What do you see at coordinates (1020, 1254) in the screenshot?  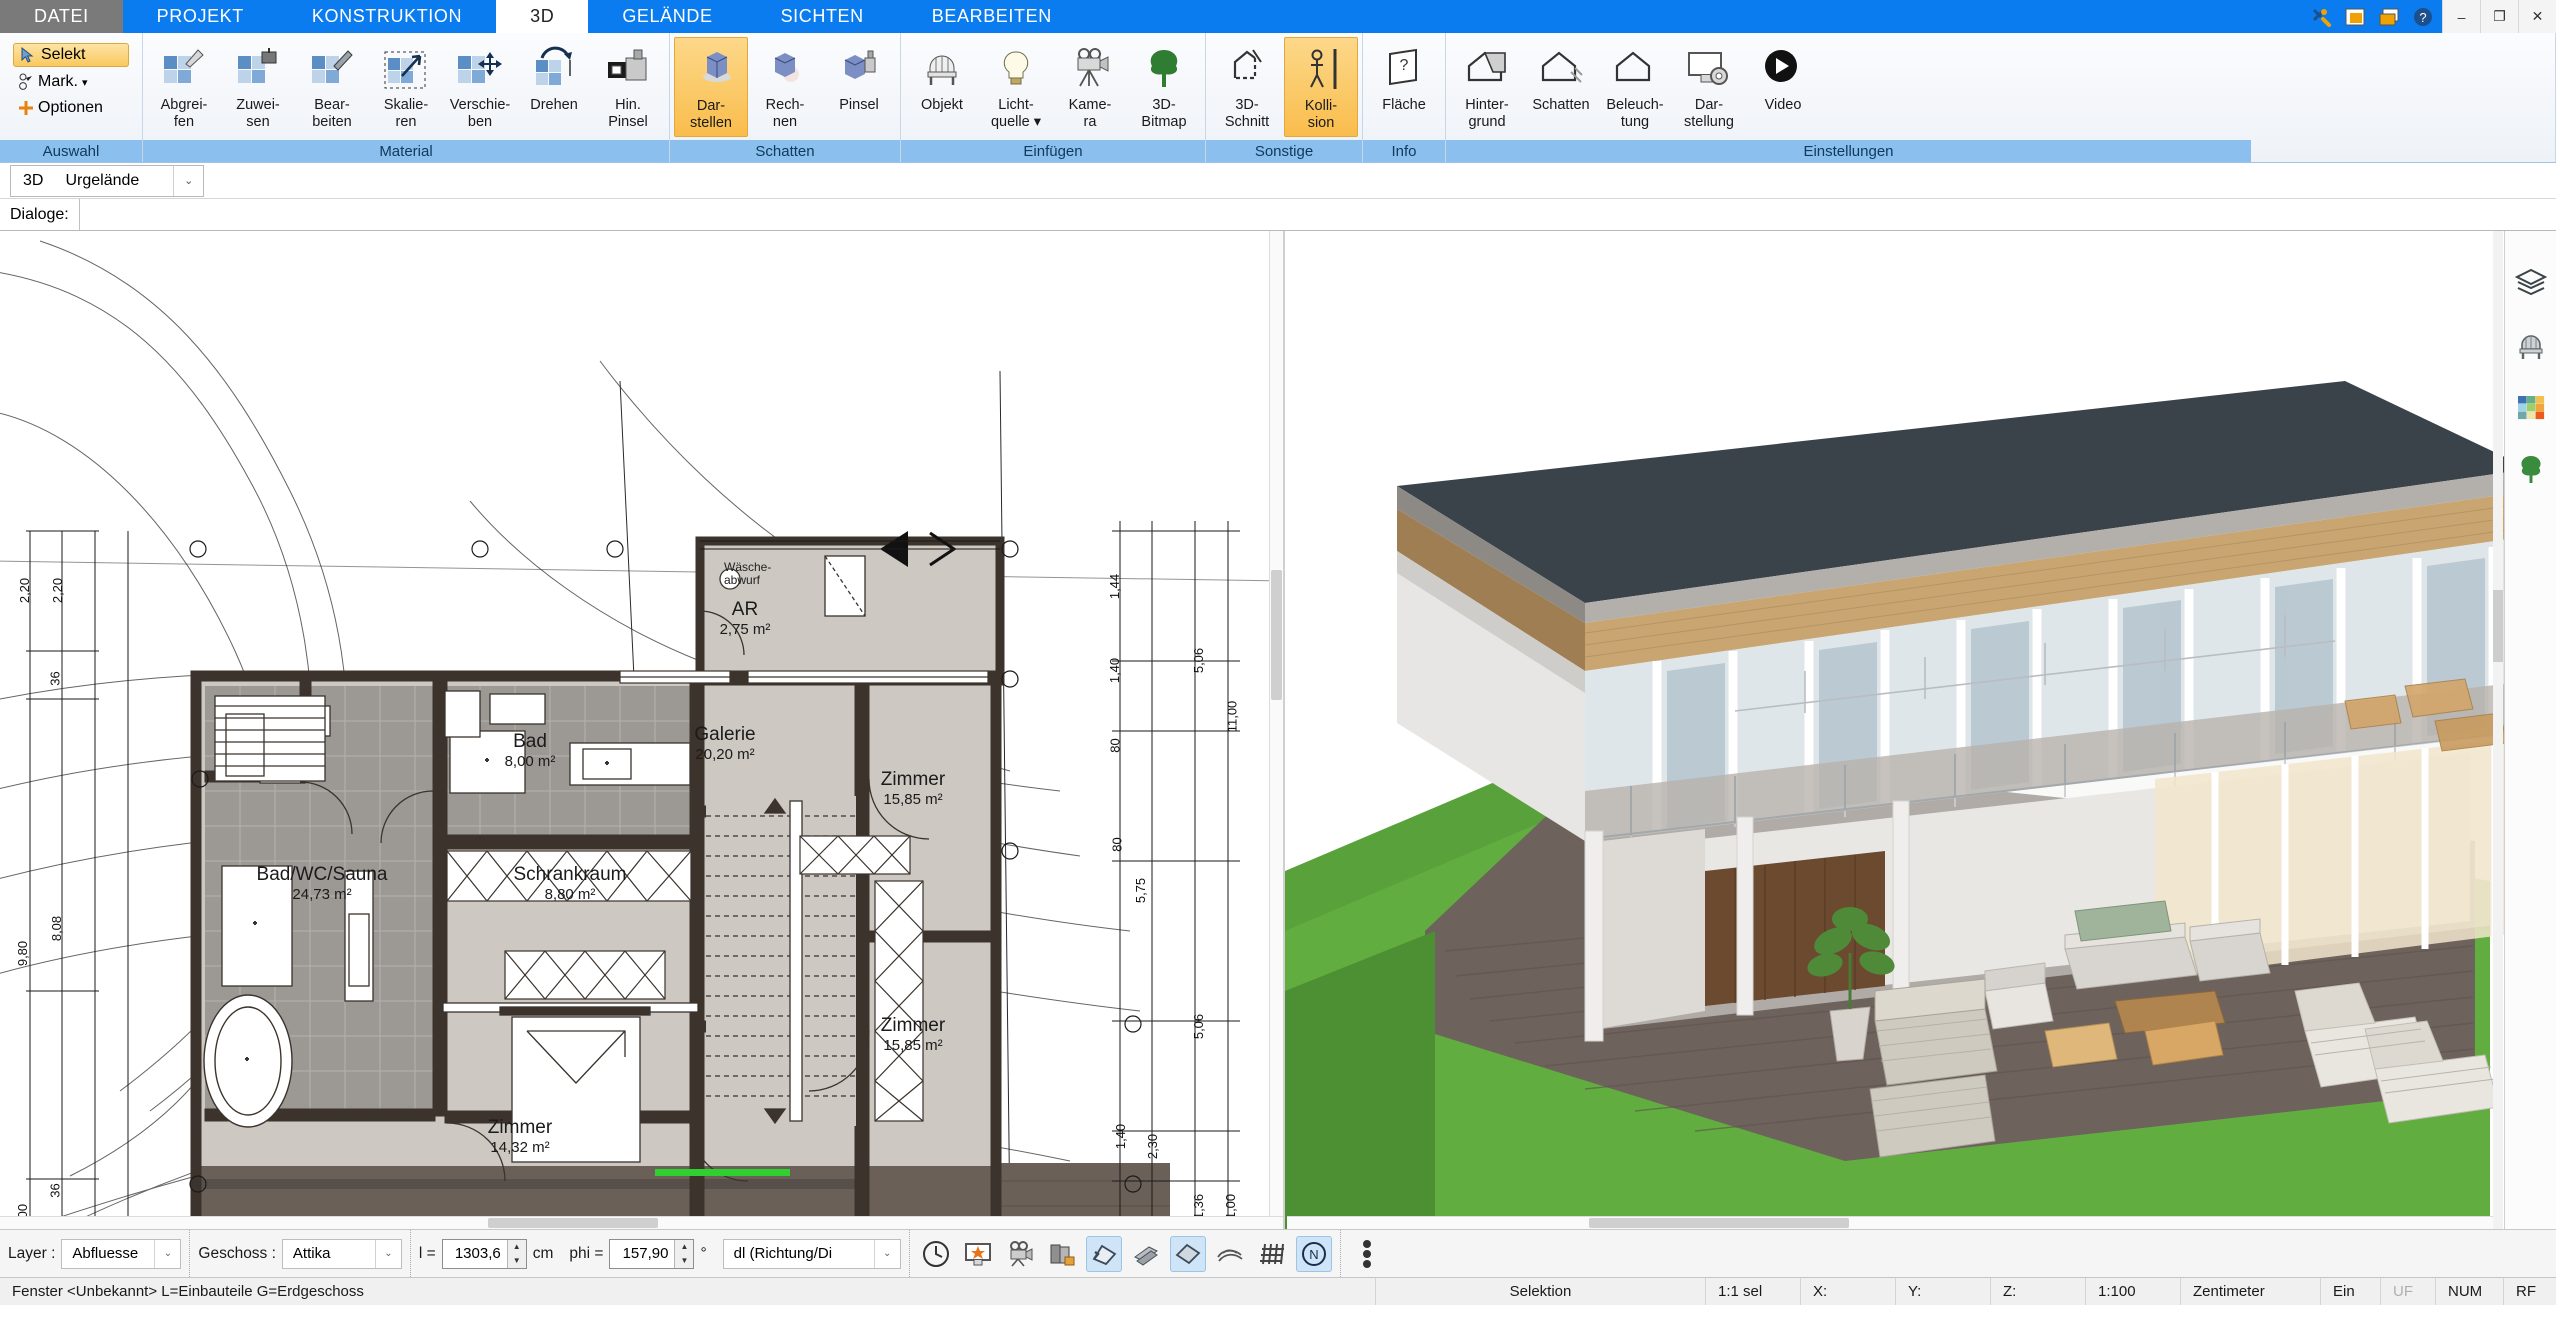 I see `camera-icon` at bounding box center [1020, 1254].